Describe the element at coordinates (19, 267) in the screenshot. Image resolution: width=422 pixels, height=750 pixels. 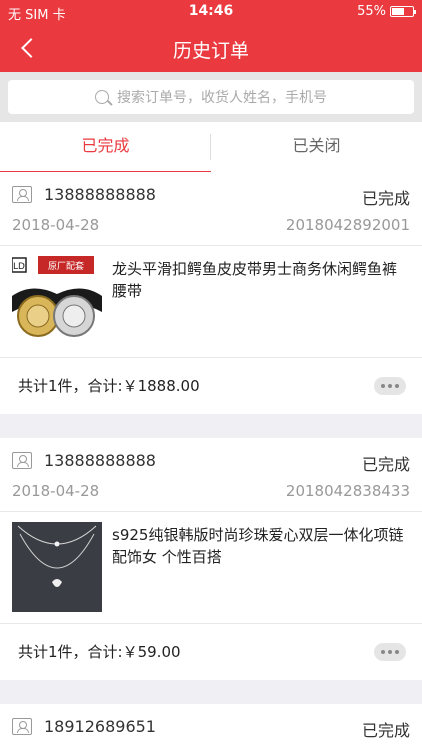
I see `product-brand: LD` at that location.